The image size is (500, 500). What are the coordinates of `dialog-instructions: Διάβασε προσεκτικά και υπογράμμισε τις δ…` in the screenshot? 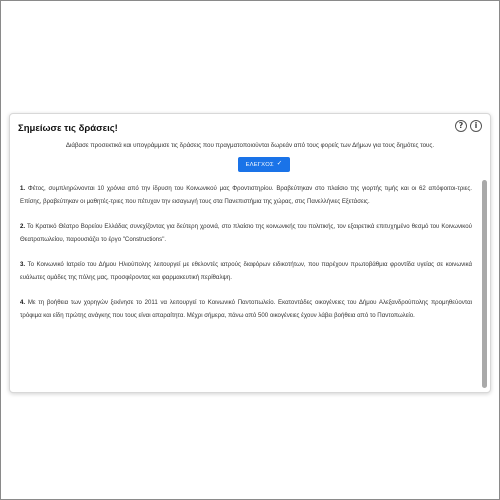 It's located at (250, 145).